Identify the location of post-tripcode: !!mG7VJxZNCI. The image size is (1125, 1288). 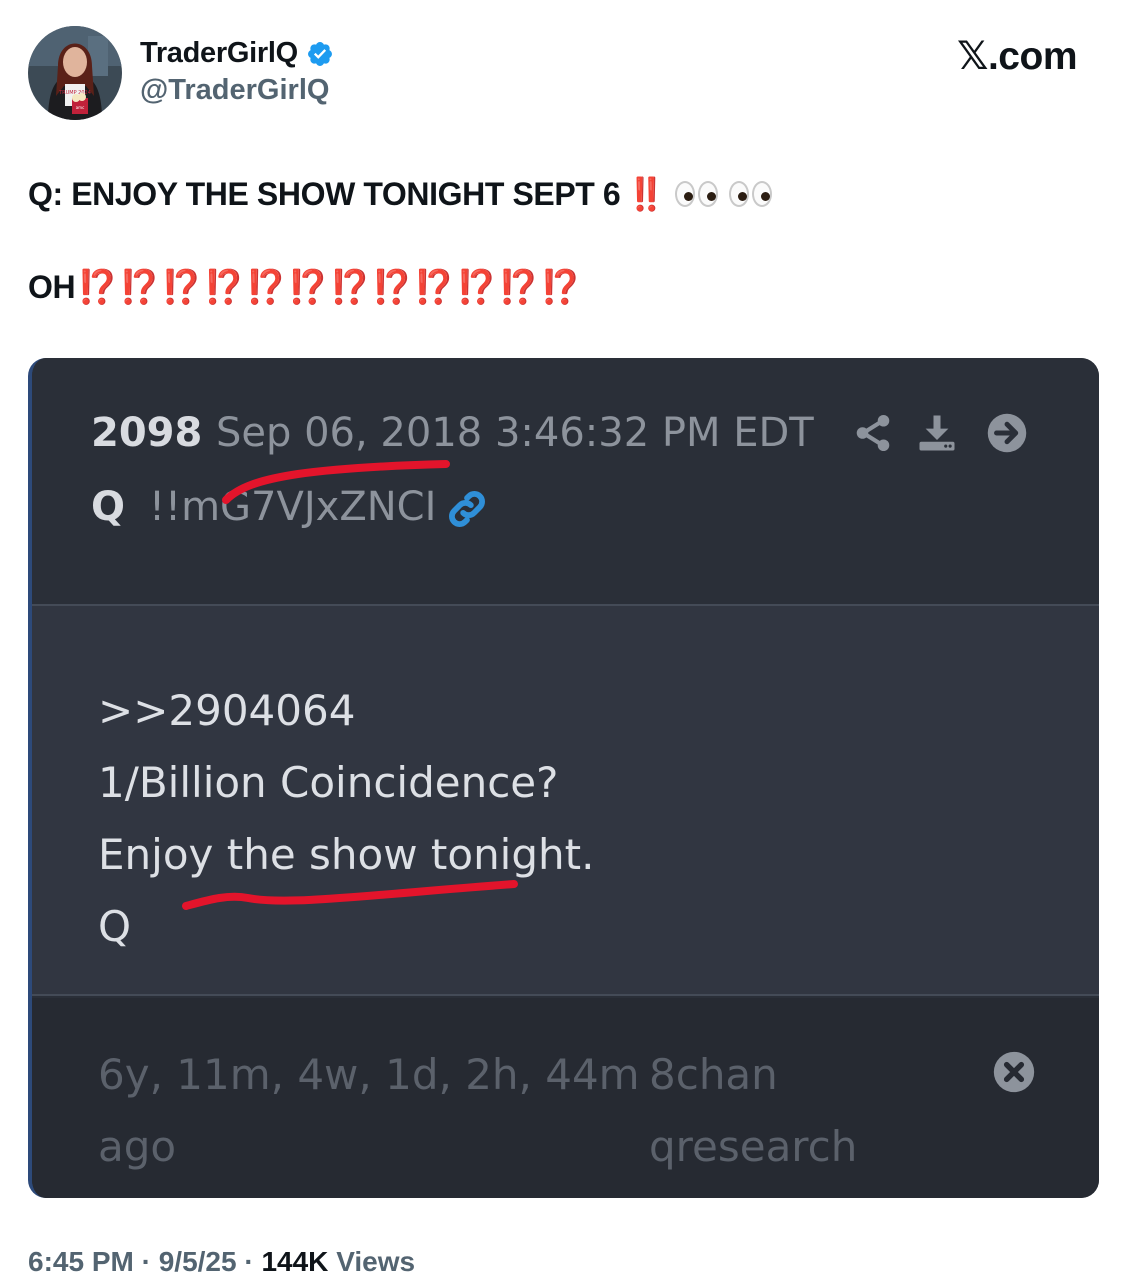
(293, 507).